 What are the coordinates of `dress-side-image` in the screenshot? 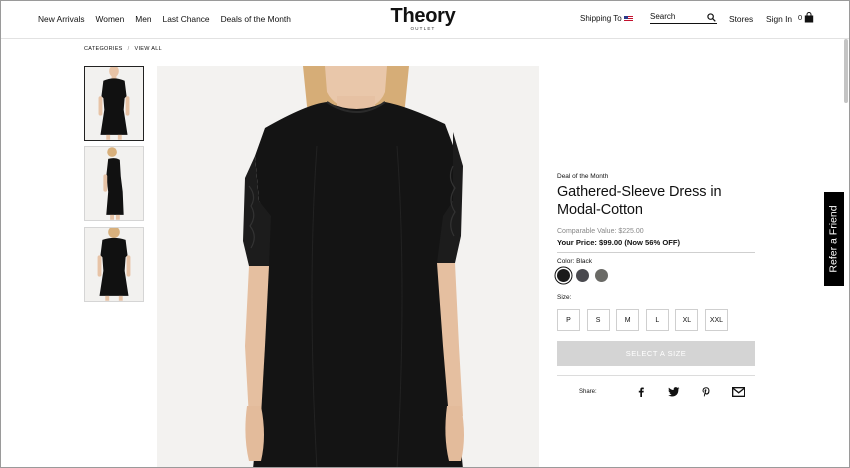 It's located at (114, 183).